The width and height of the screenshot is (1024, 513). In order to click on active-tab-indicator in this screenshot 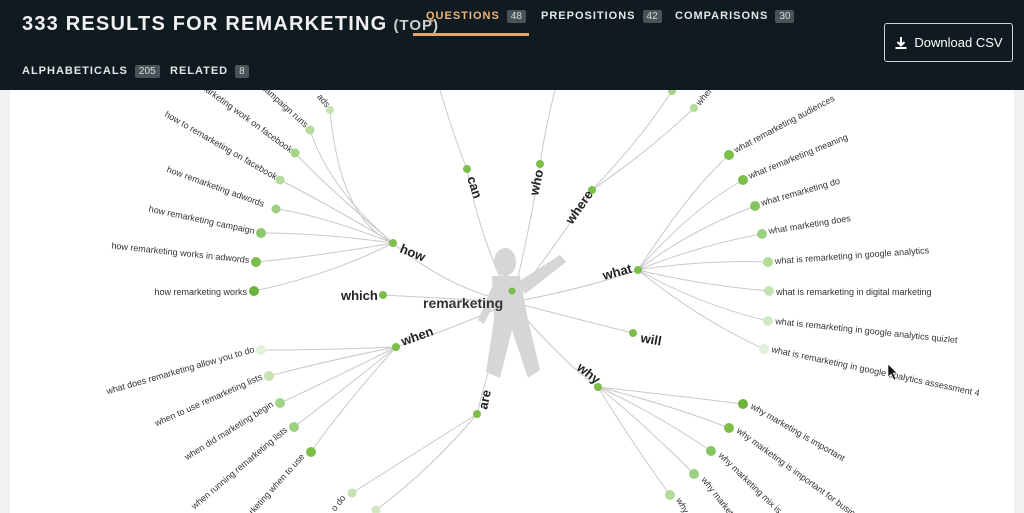, I will do `click(471, 34)`.